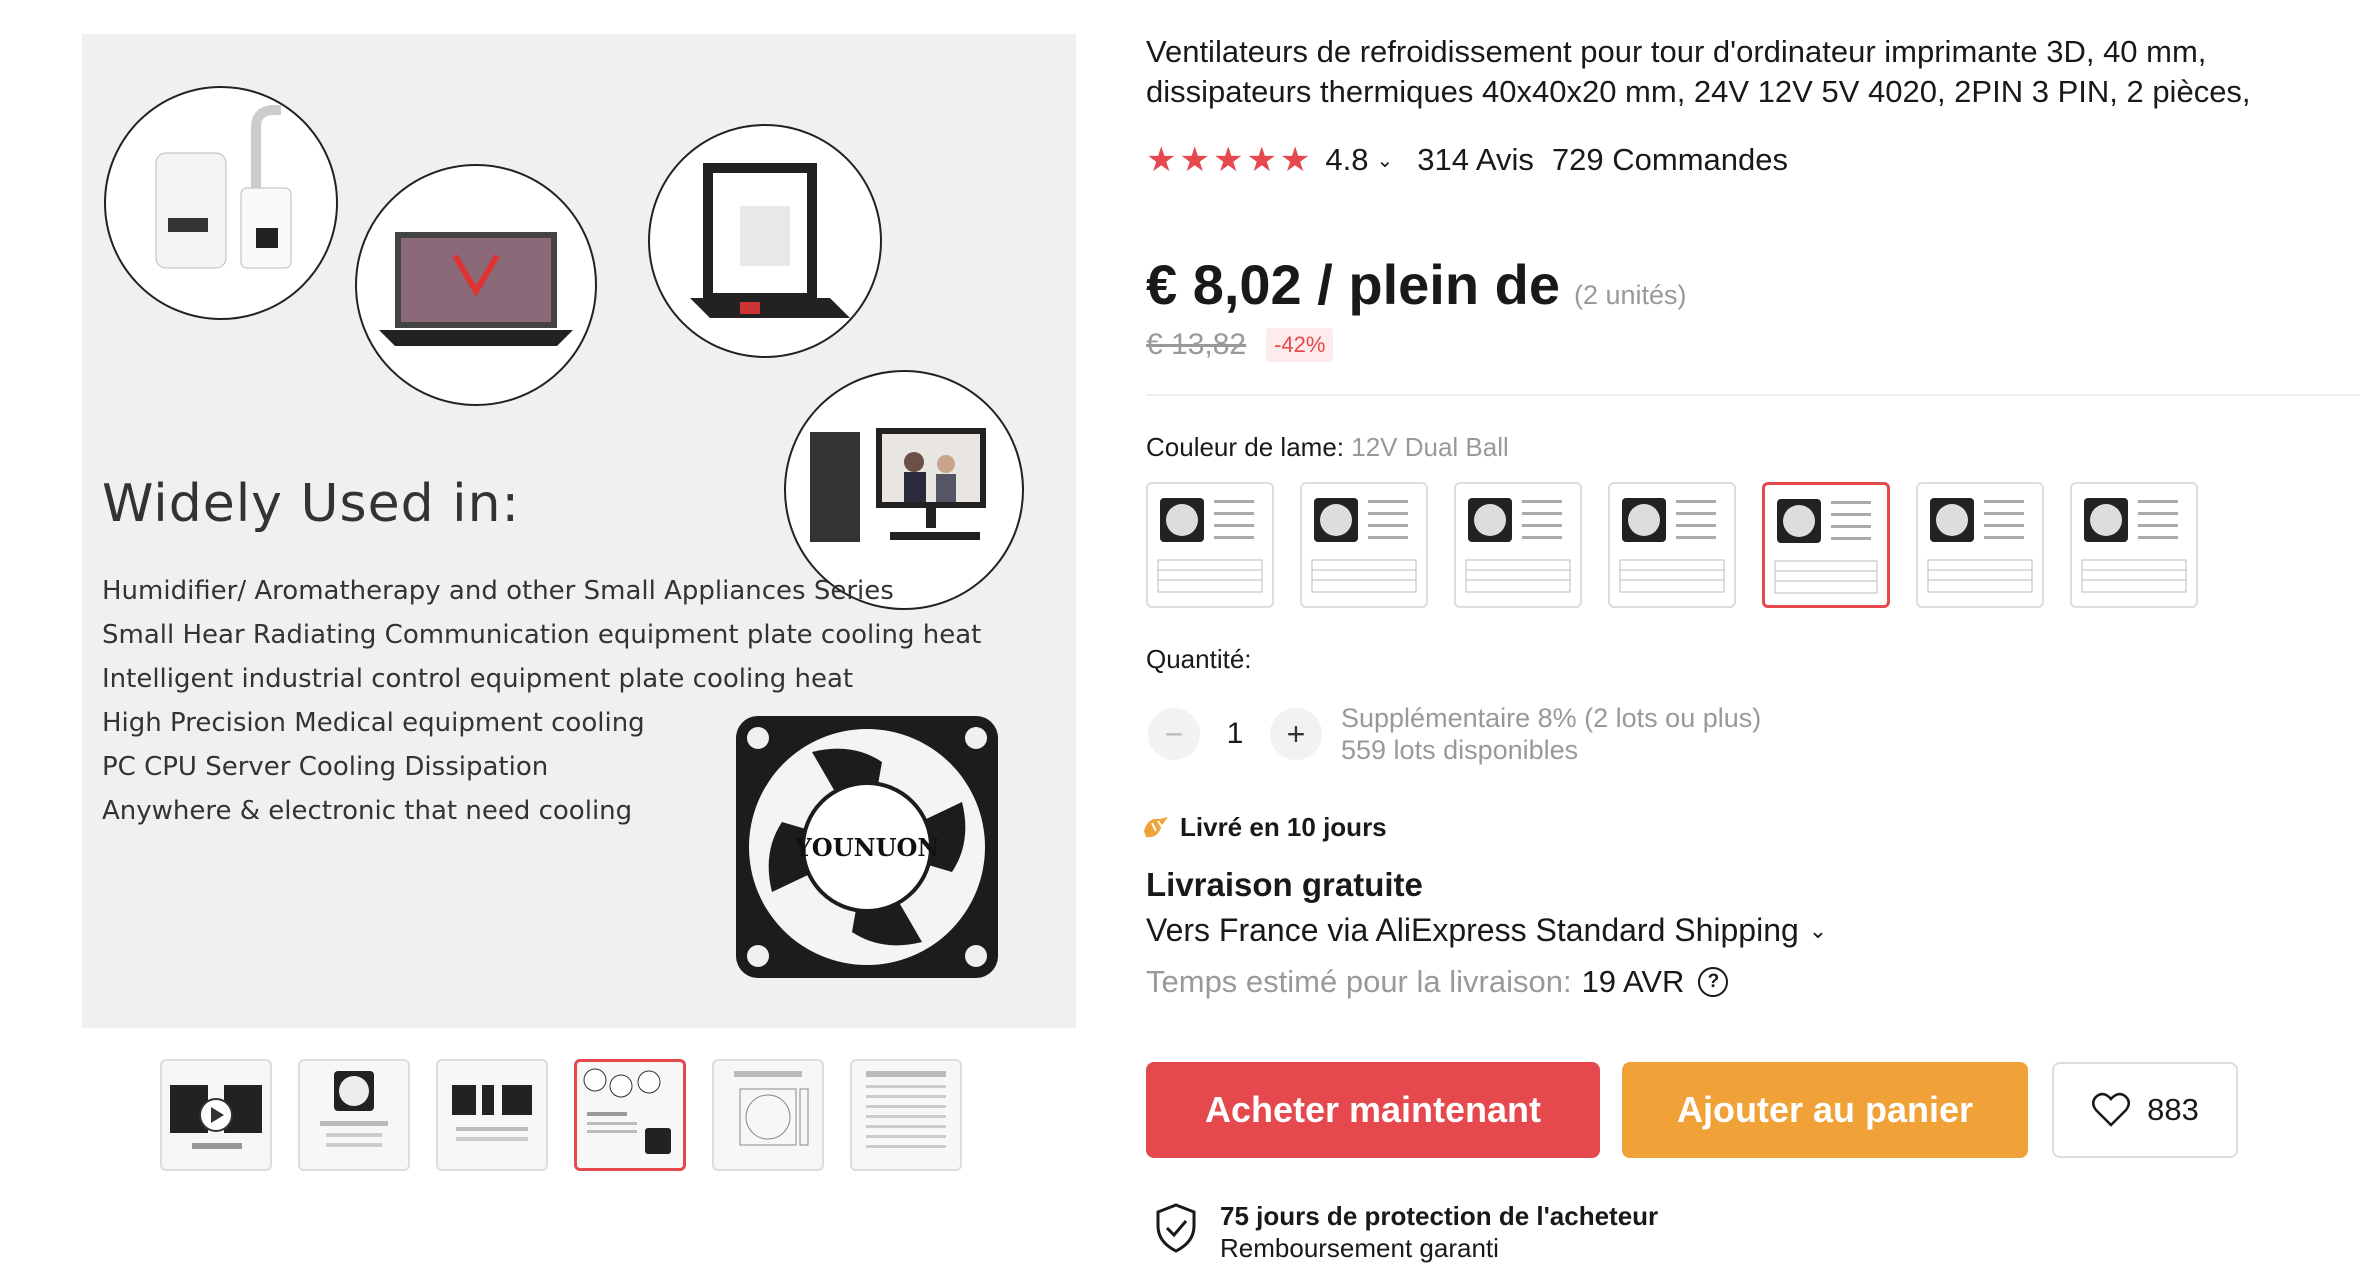  I want to click on fan-brand-label: YOUNUON, so click(867, 847).